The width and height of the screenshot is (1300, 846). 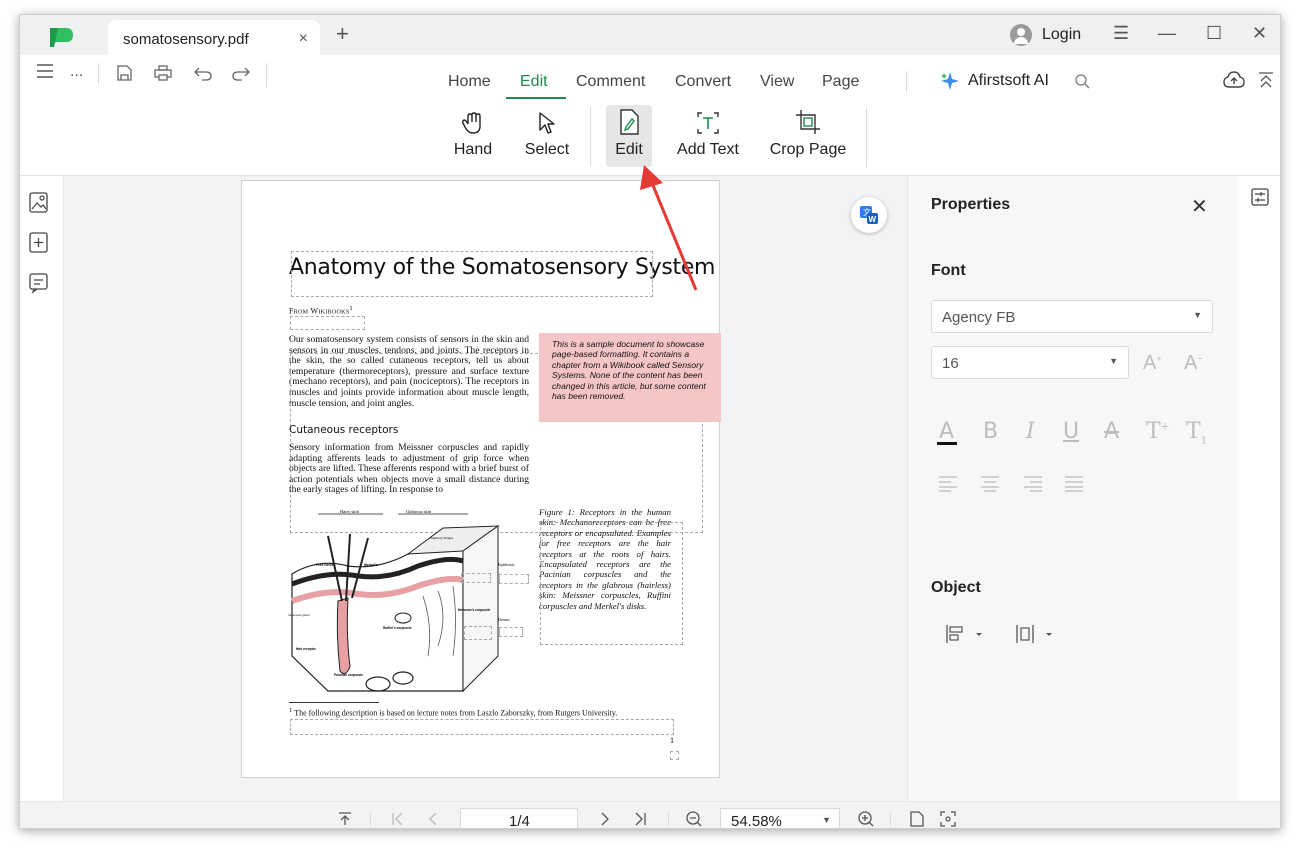 I want to click on document-tab: somatosensory.pdf ×, so click(x=214, y=37).